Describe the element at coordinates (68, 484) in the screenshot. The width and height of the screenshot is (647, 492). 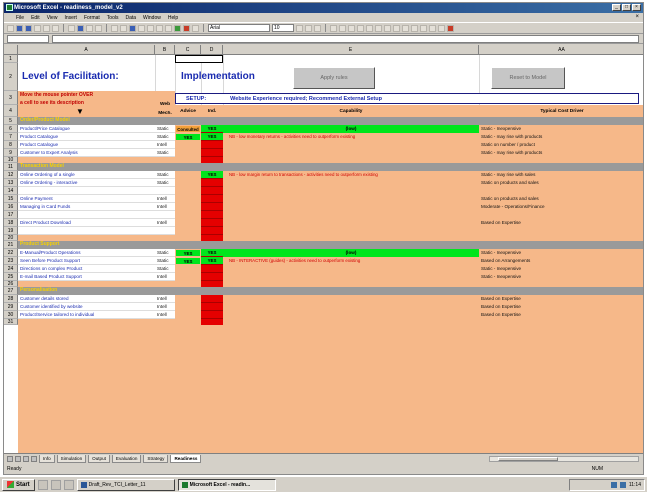
I see `quicklaunch-outlook-icon` at that location.